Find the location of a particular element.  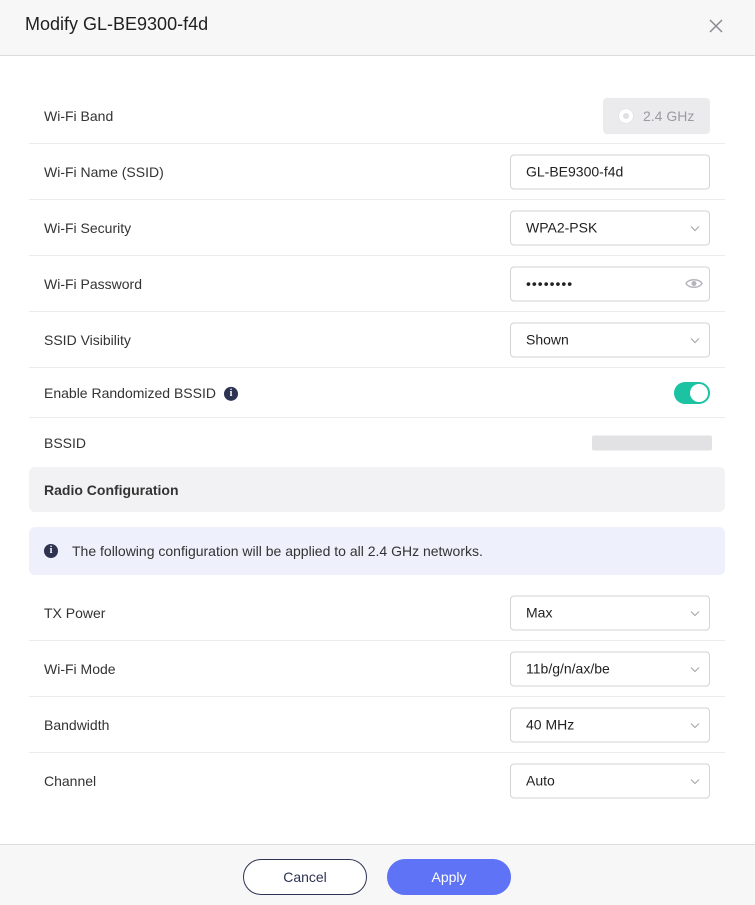

toggle-knob is located at coordinates (699, 392).